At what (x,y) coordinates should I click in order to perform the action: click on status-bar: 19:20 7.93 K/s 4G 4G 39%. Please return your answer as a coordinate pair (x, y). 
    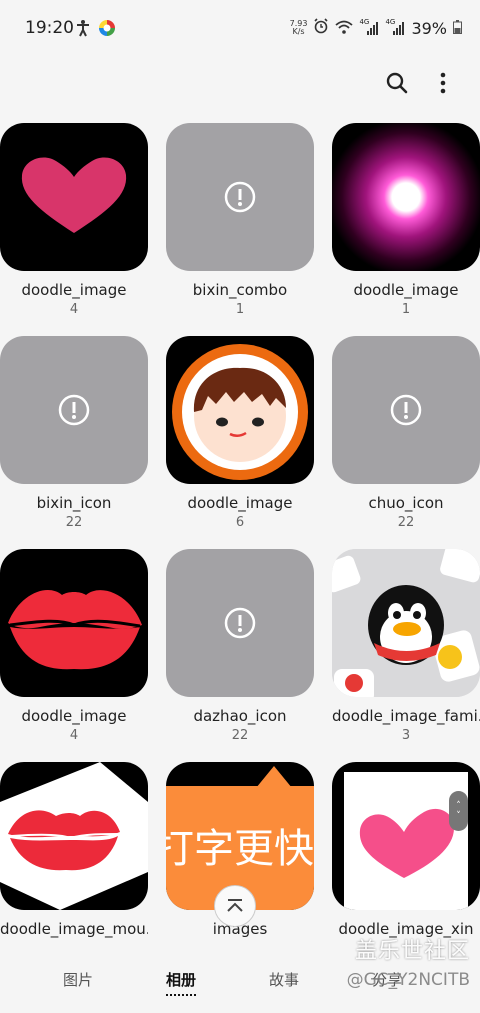
    Looking at the image, I should click on (240, 29).